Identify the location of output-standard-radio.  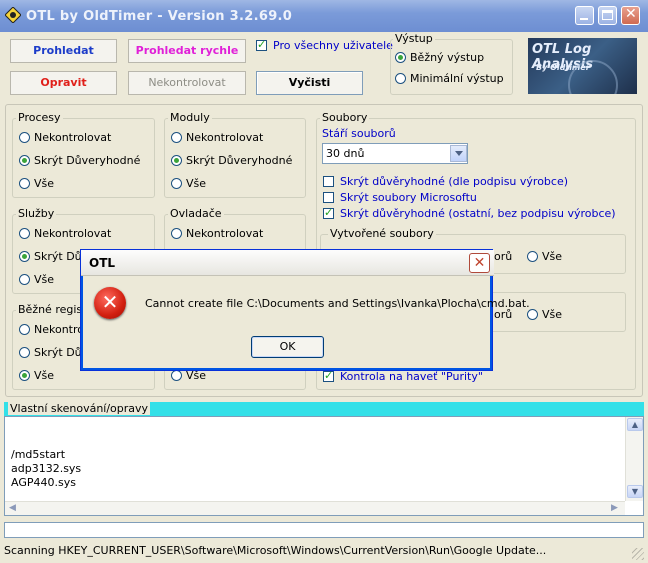
(400, 57).